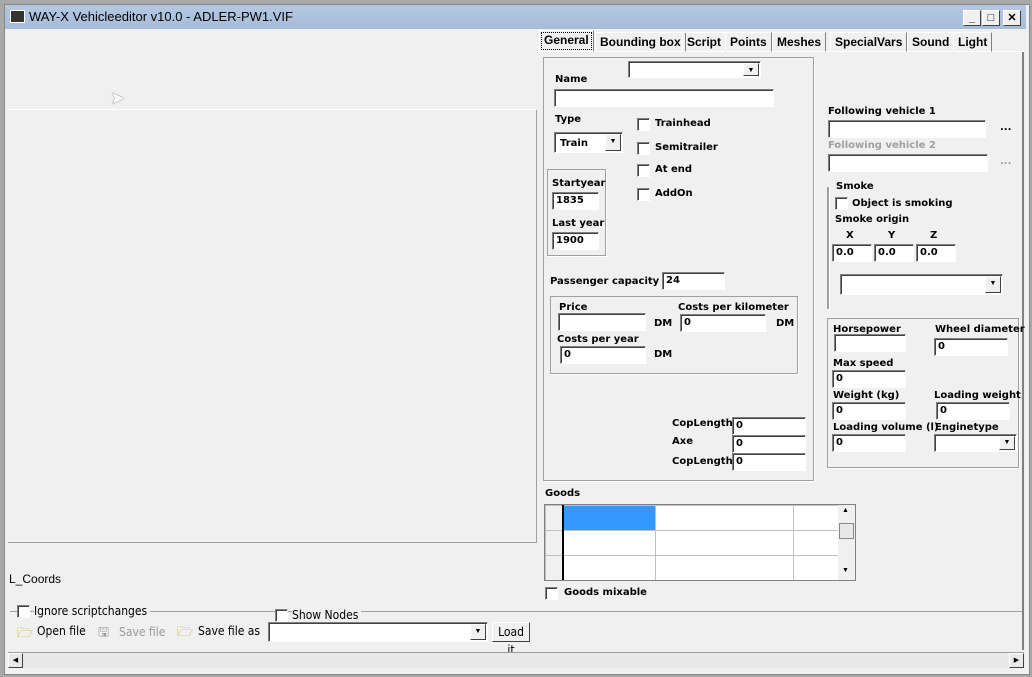  What do you see at coordinates (378, 632) in the screenshot?
I see `file-combo: ▼` at bounding box center [378, 632].